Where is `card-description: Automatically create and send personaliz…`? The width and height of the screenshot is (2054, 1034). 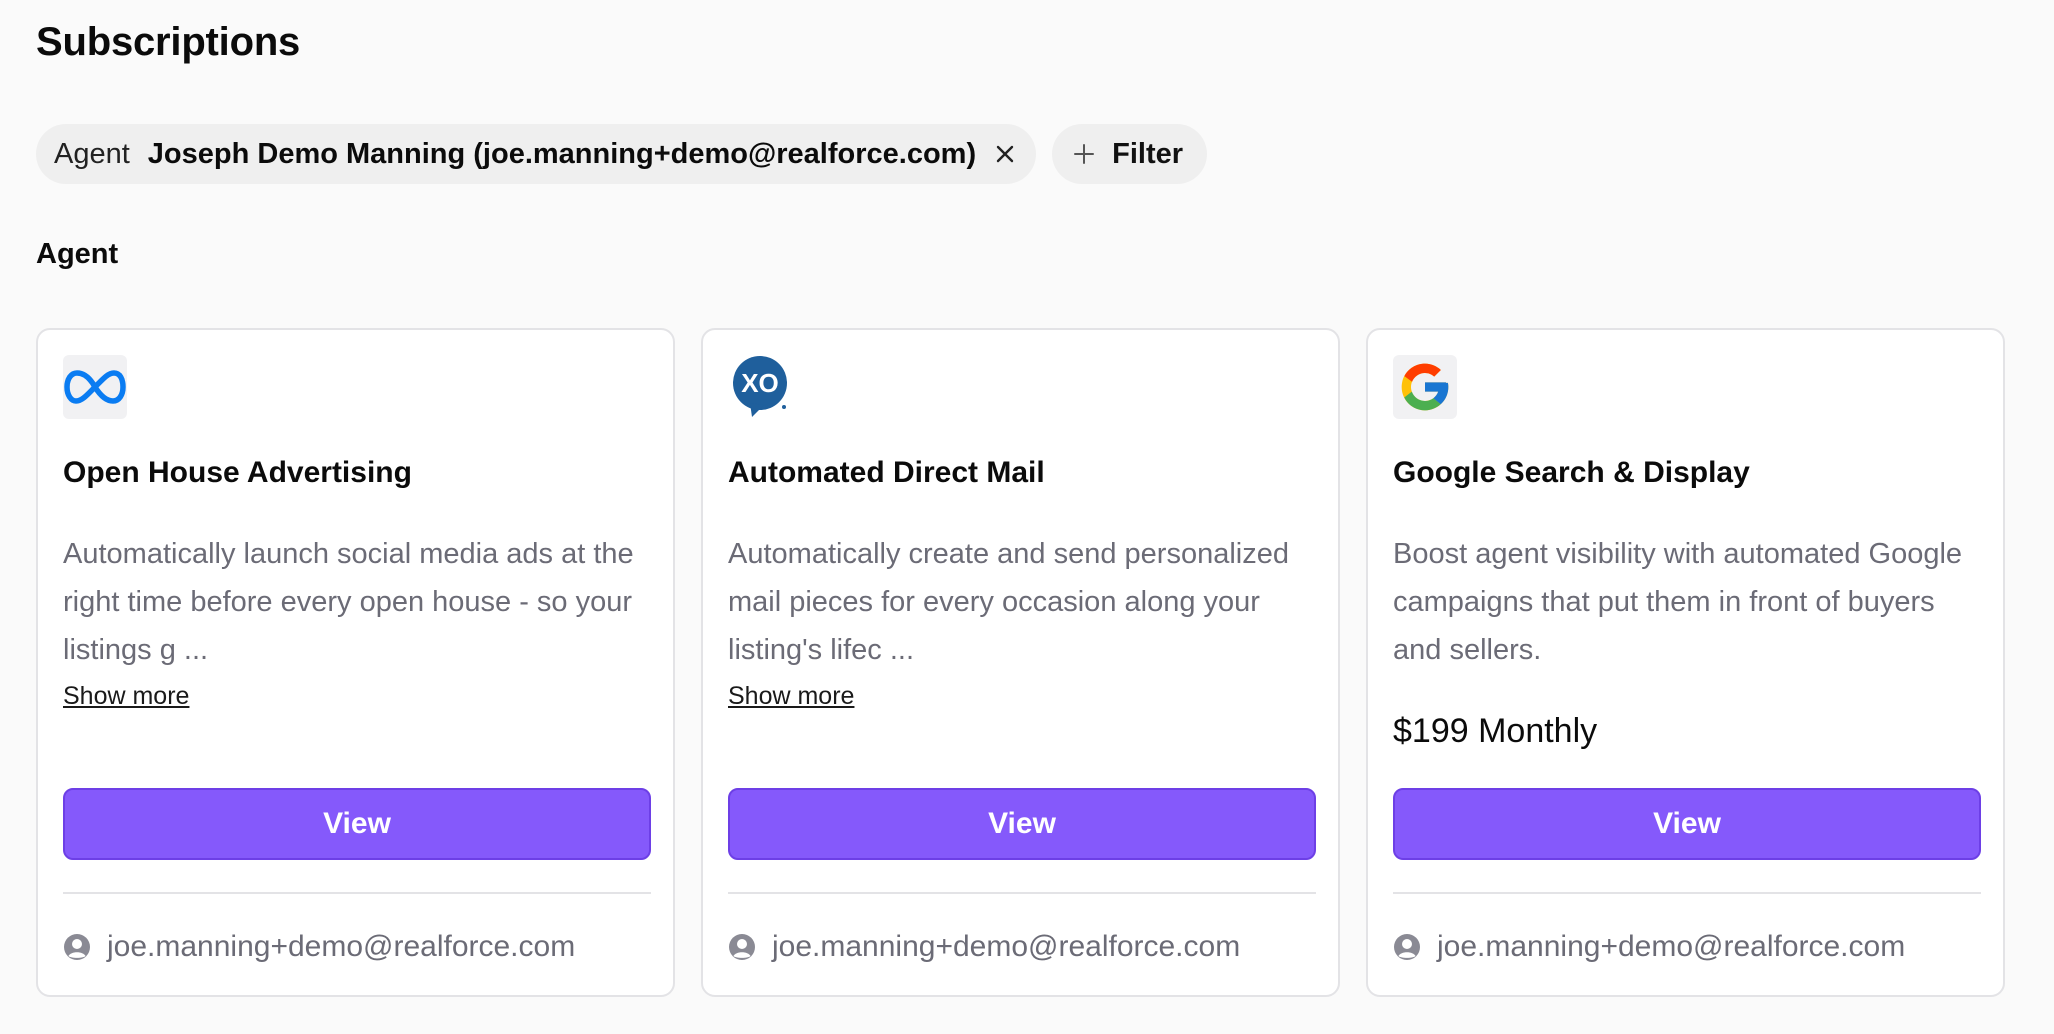
card-description: Automatically create and send personaliz… is located at coordinates (1008, 602).